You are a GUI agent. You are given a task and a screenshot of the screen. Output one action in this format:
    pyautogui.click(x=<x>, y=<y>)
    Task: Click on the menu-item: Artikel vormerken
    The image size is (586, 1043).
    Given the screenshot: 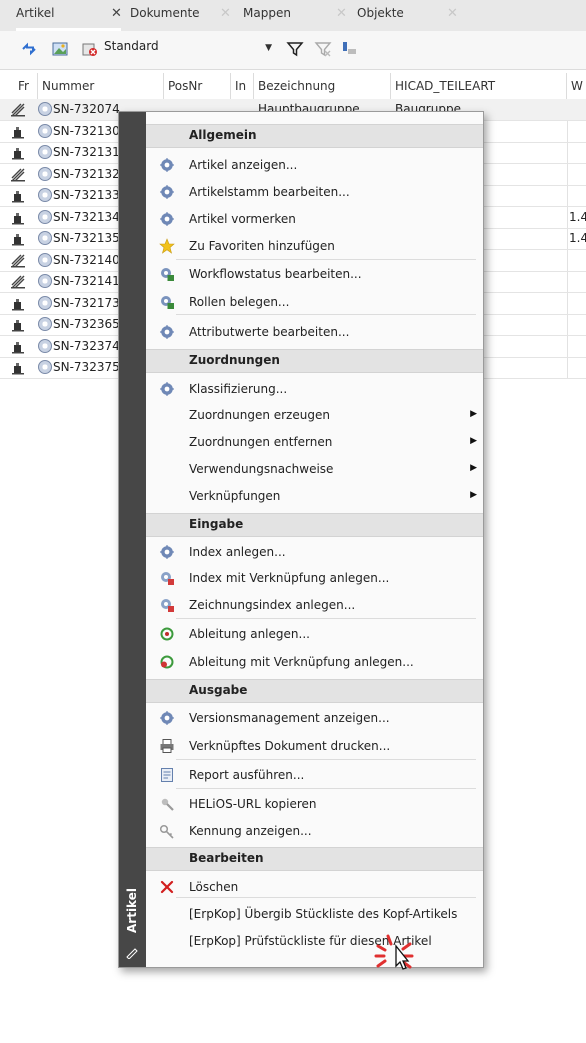 What is the action you would take?
    pyautogui.click(x=314, y=219)
    